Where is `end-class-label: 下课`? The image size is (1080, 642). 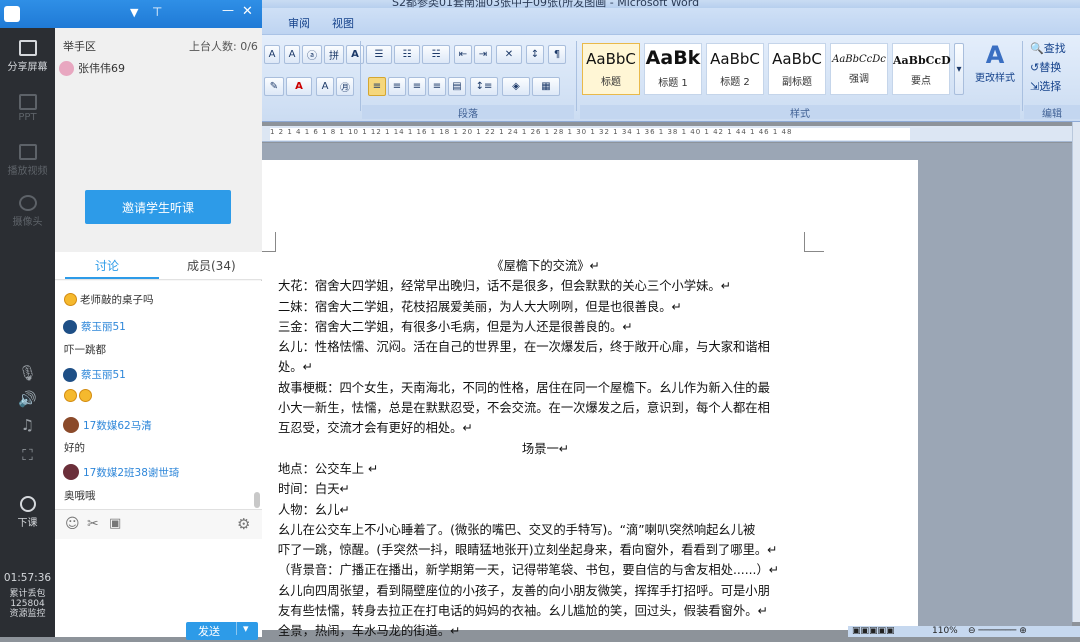
end-class-label: 下课 is located at coordinates (27, 523).